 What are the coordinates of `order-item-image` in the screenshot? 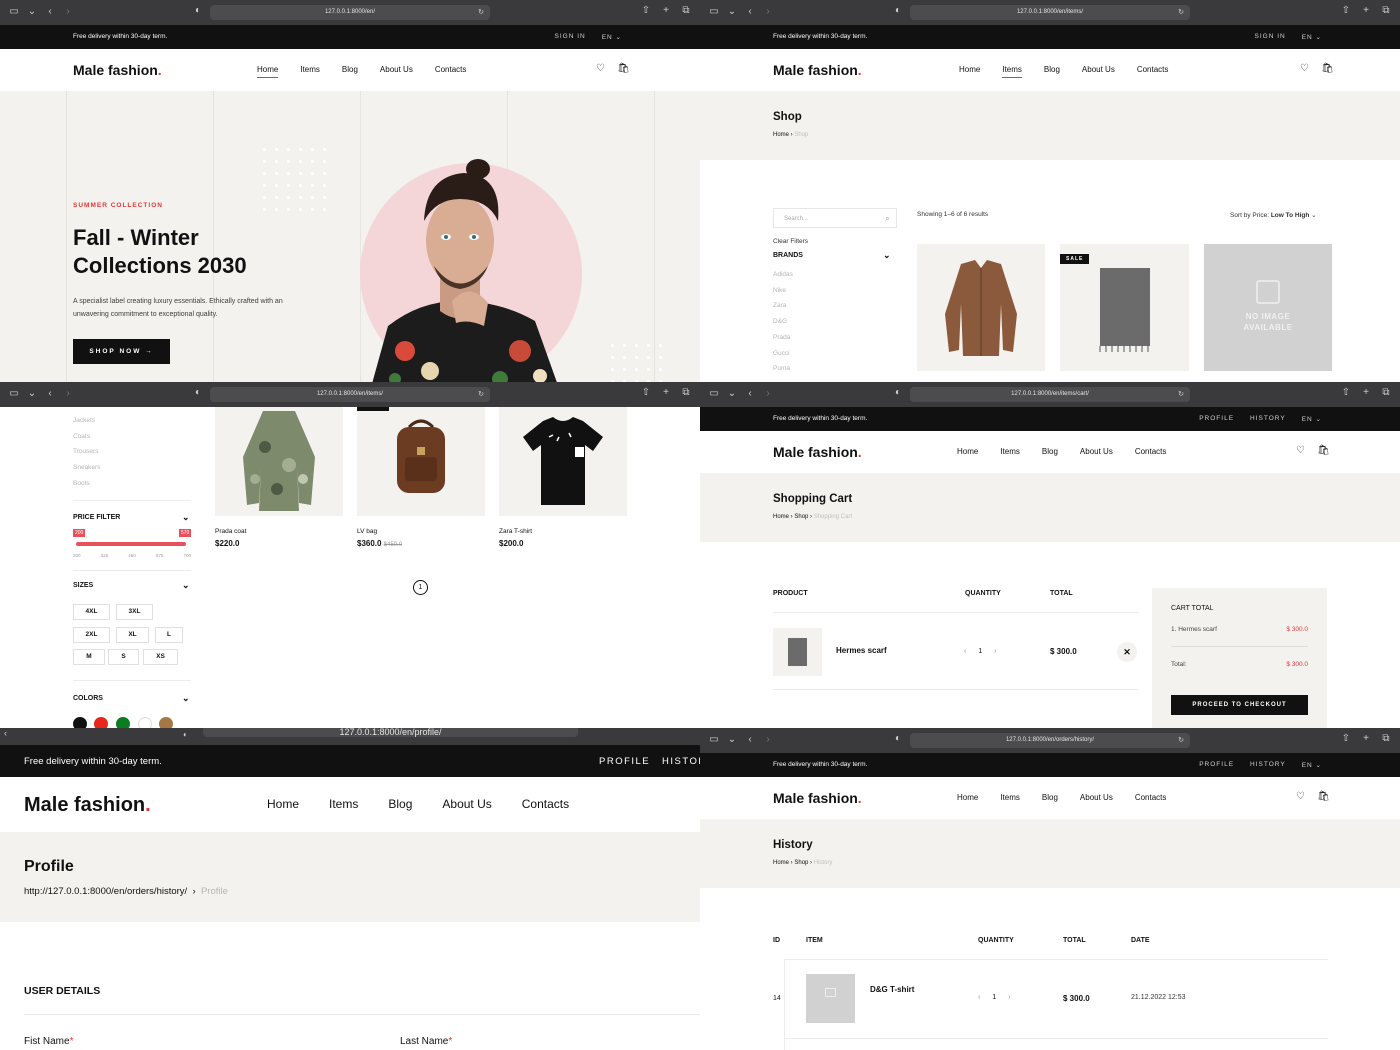 It's located at (830, 998).